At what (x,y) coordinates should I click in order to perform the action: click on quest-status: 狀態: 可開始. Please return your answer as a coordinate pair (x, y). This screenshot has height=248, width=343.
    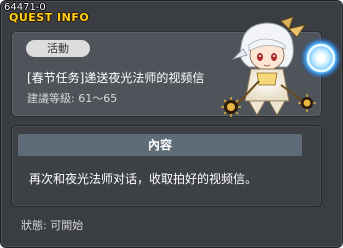
    Looking at the image, I should click on (52, 225).